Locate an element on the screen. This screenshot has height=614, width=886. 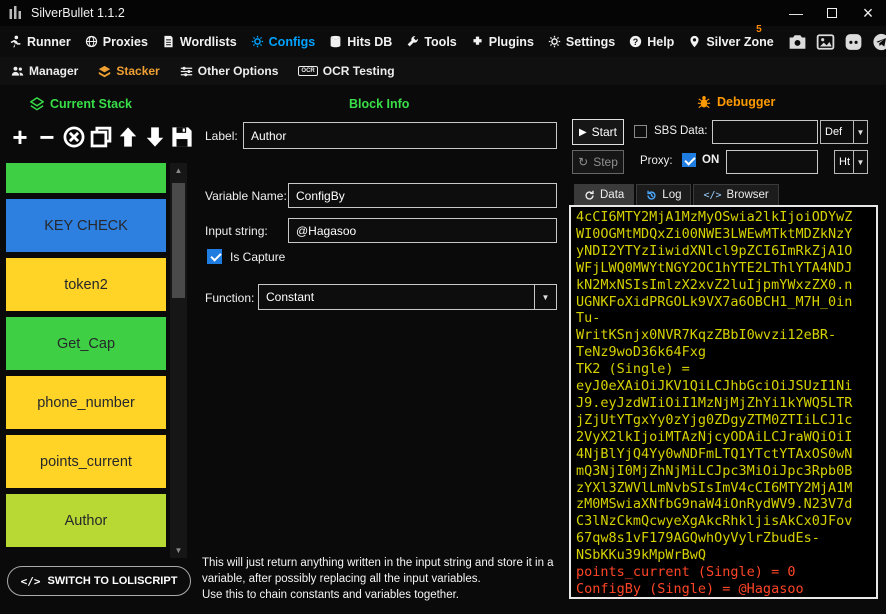
menu-silverzone: 5 Silver Zone is located at coordinates (731, 36).